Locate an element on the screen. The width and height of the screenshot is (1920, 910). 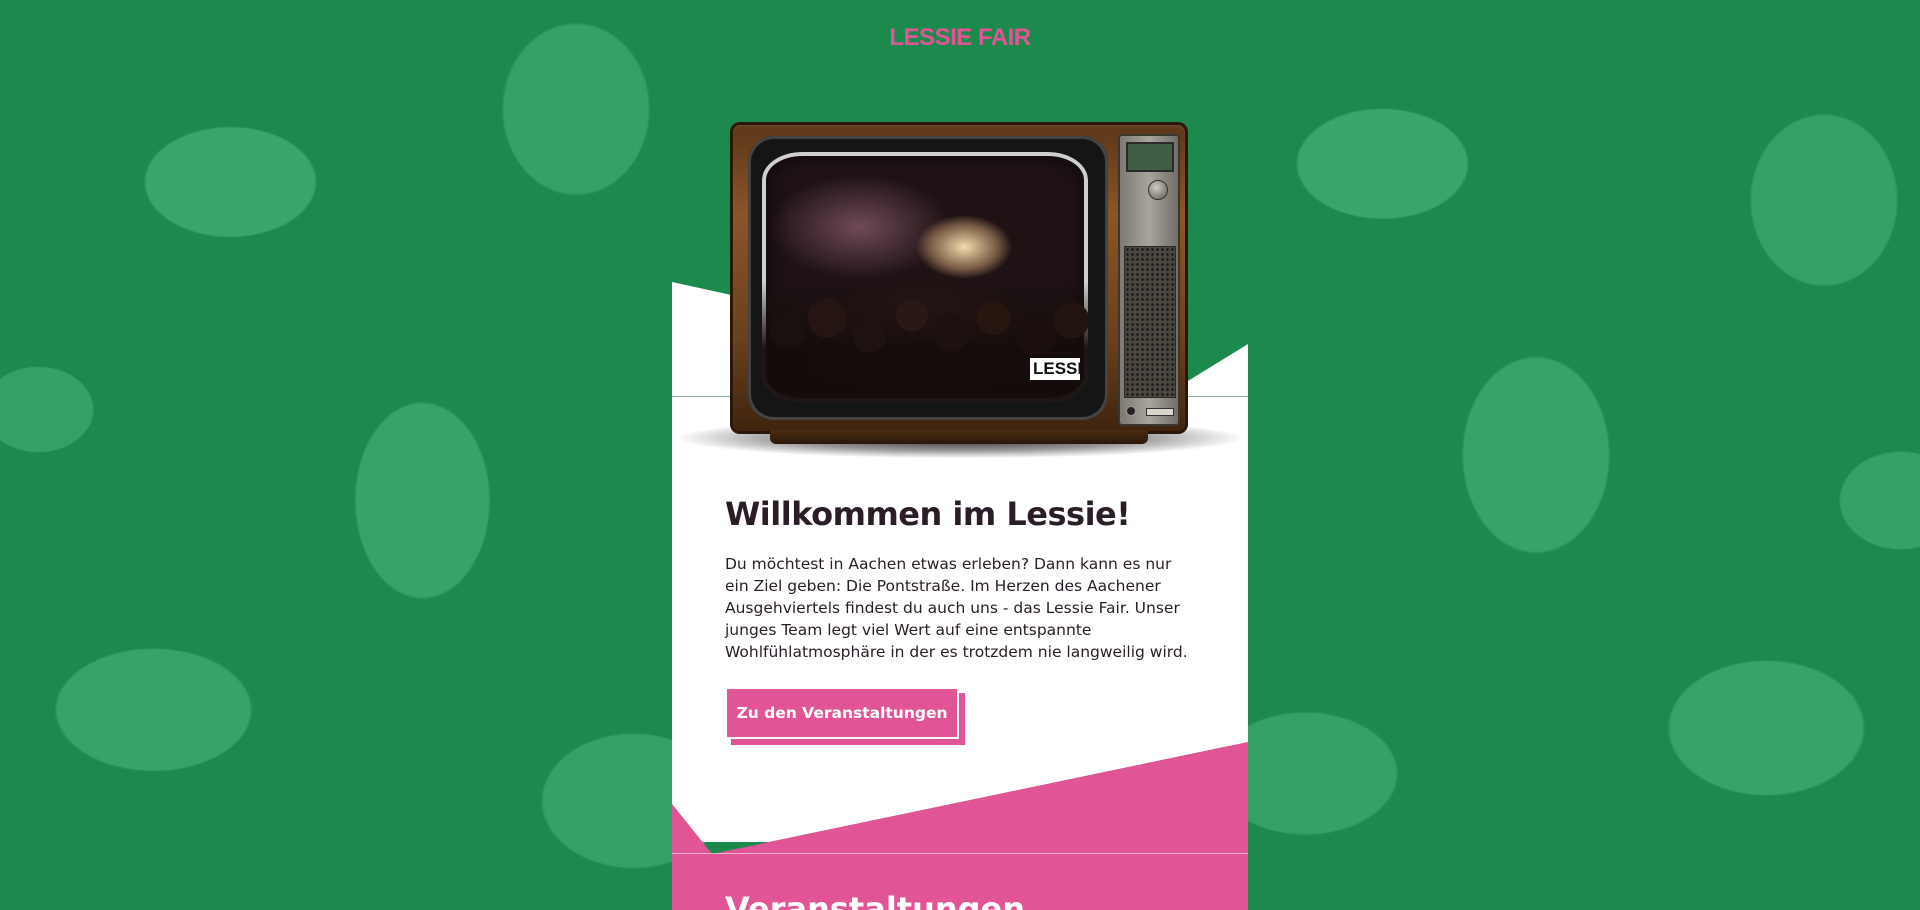
tv-slider-icon is located at coordinates (1160, 412).